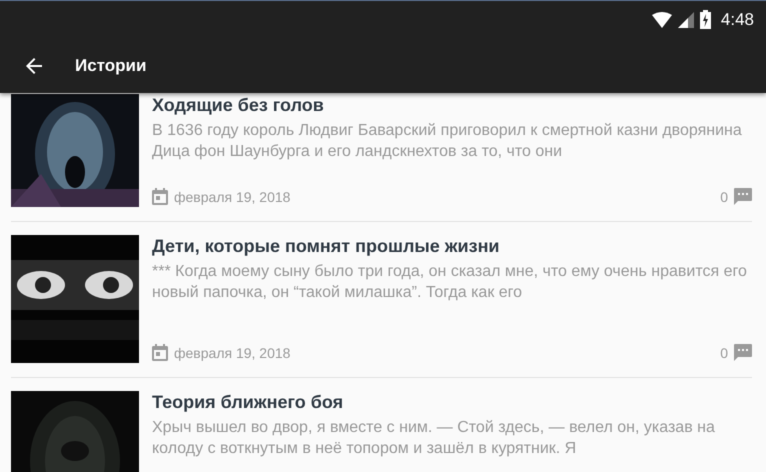 The height and width of the screenshot is (472, 766). Describe the element at coordinates (450, 282) in the screenshot. I see `story-excerpt: *** Когда моему сыну было три года, он сказал мне, что ему очень нравится его новый папочка, он “такой милашка”. Тогда как его` at that location.